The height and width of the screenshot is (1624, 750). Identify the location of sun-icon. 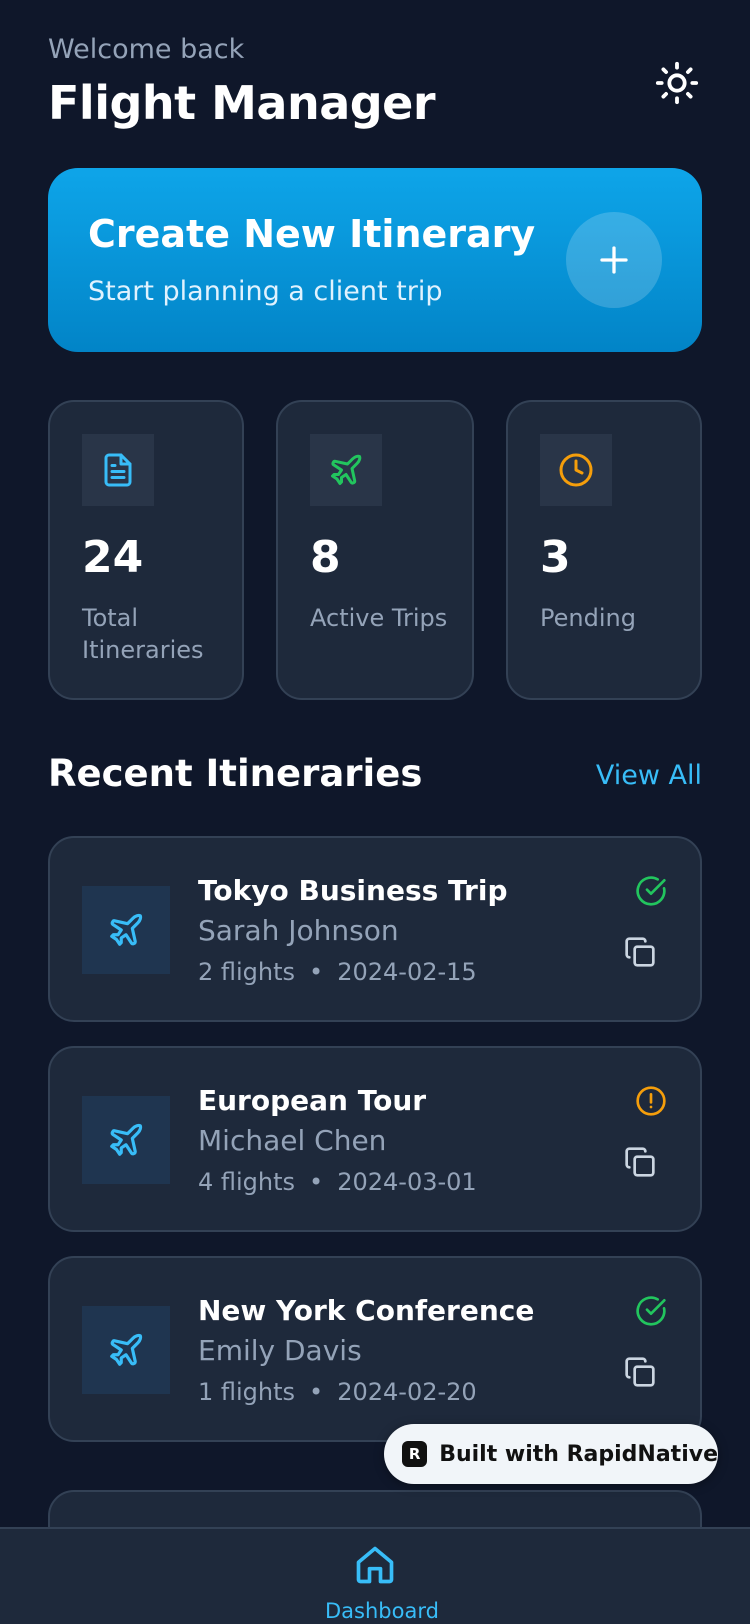
(677, 83).